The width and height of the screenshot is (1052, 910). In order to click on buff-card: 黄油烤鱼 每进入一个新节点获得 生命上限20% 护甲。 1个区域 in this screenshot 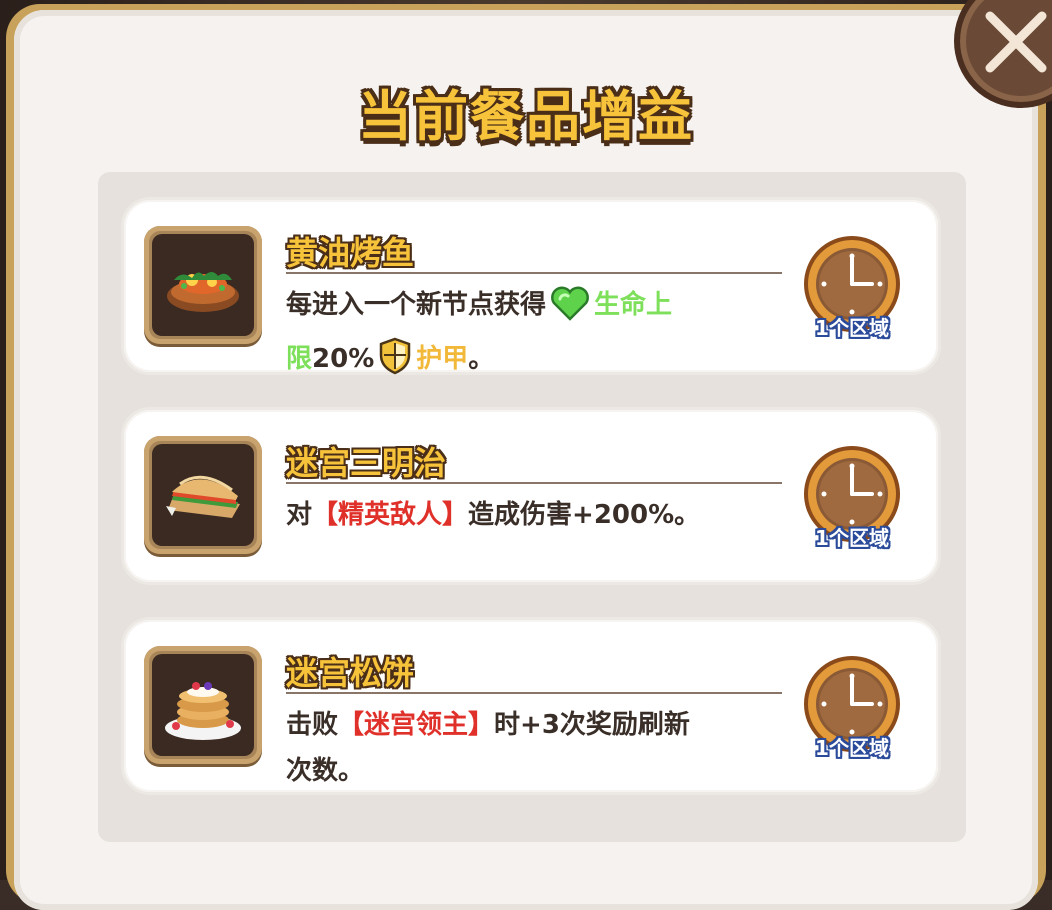, I will do `click(531, 287)`.